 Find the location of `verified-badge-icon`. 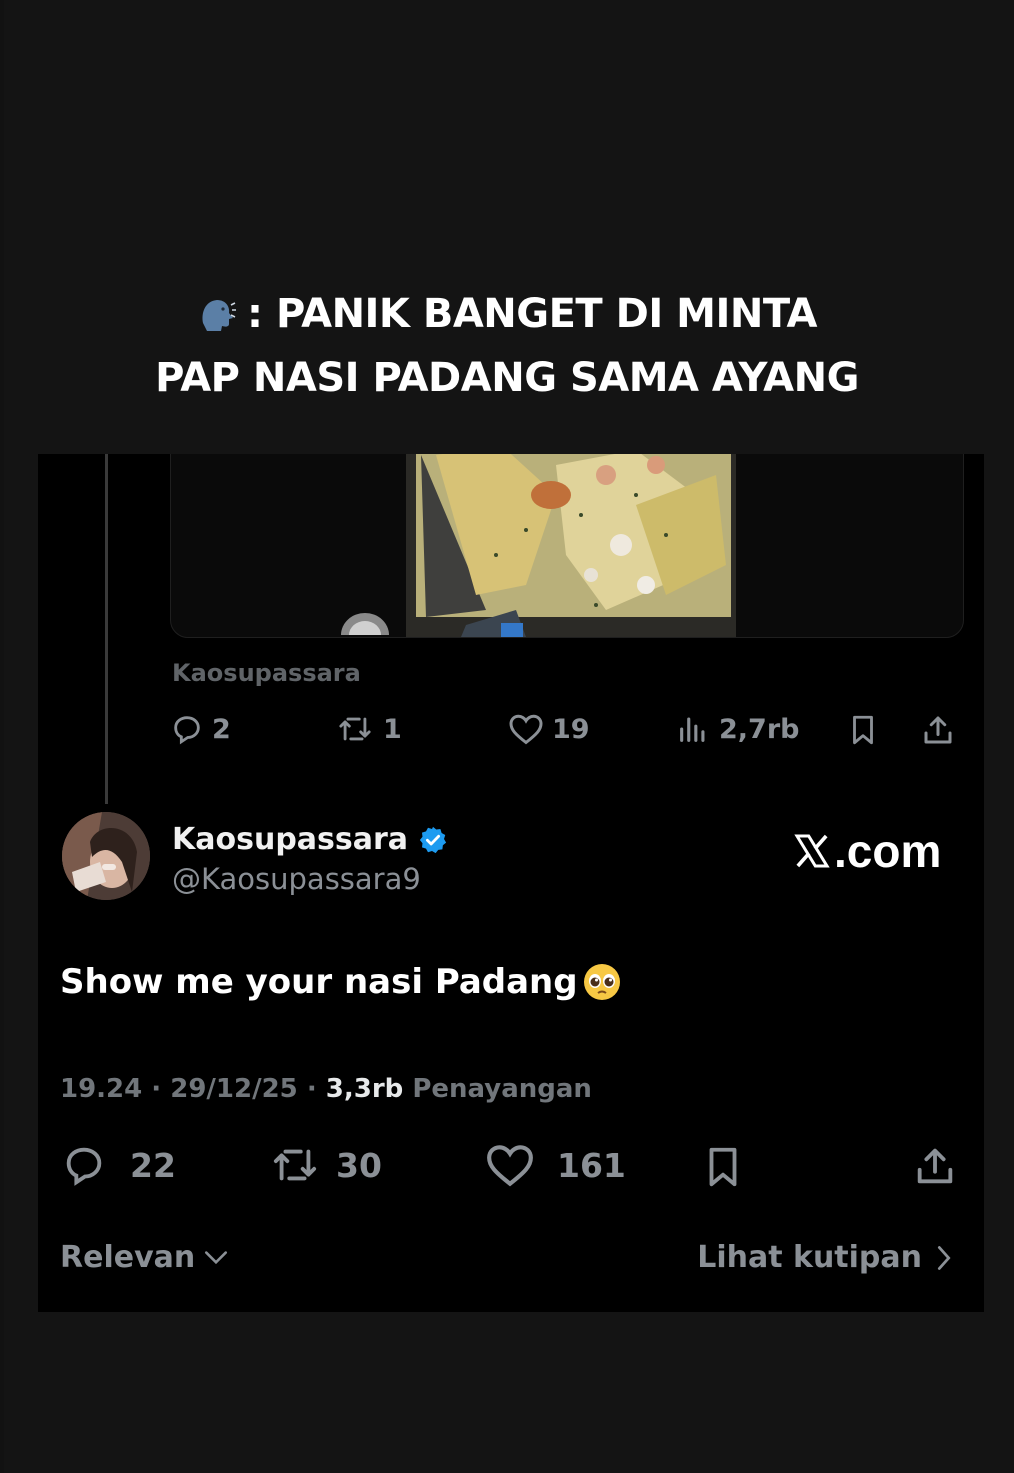

verified-badge-icon is located at coordinates (433, 839).